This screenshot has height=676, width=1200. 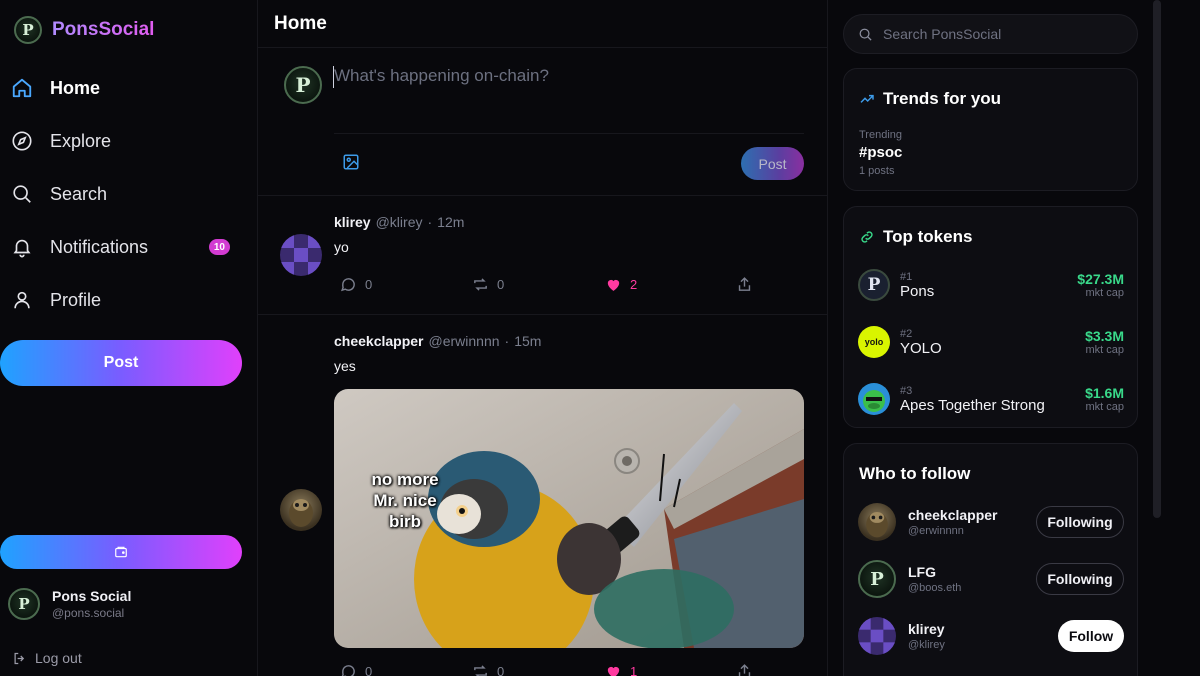 What do you see at coordinates (991, 342) in the screenshot?
I see `token-row: yolo #2 YOLO $3.3M mkt cap` at bounding box center [991, 342].